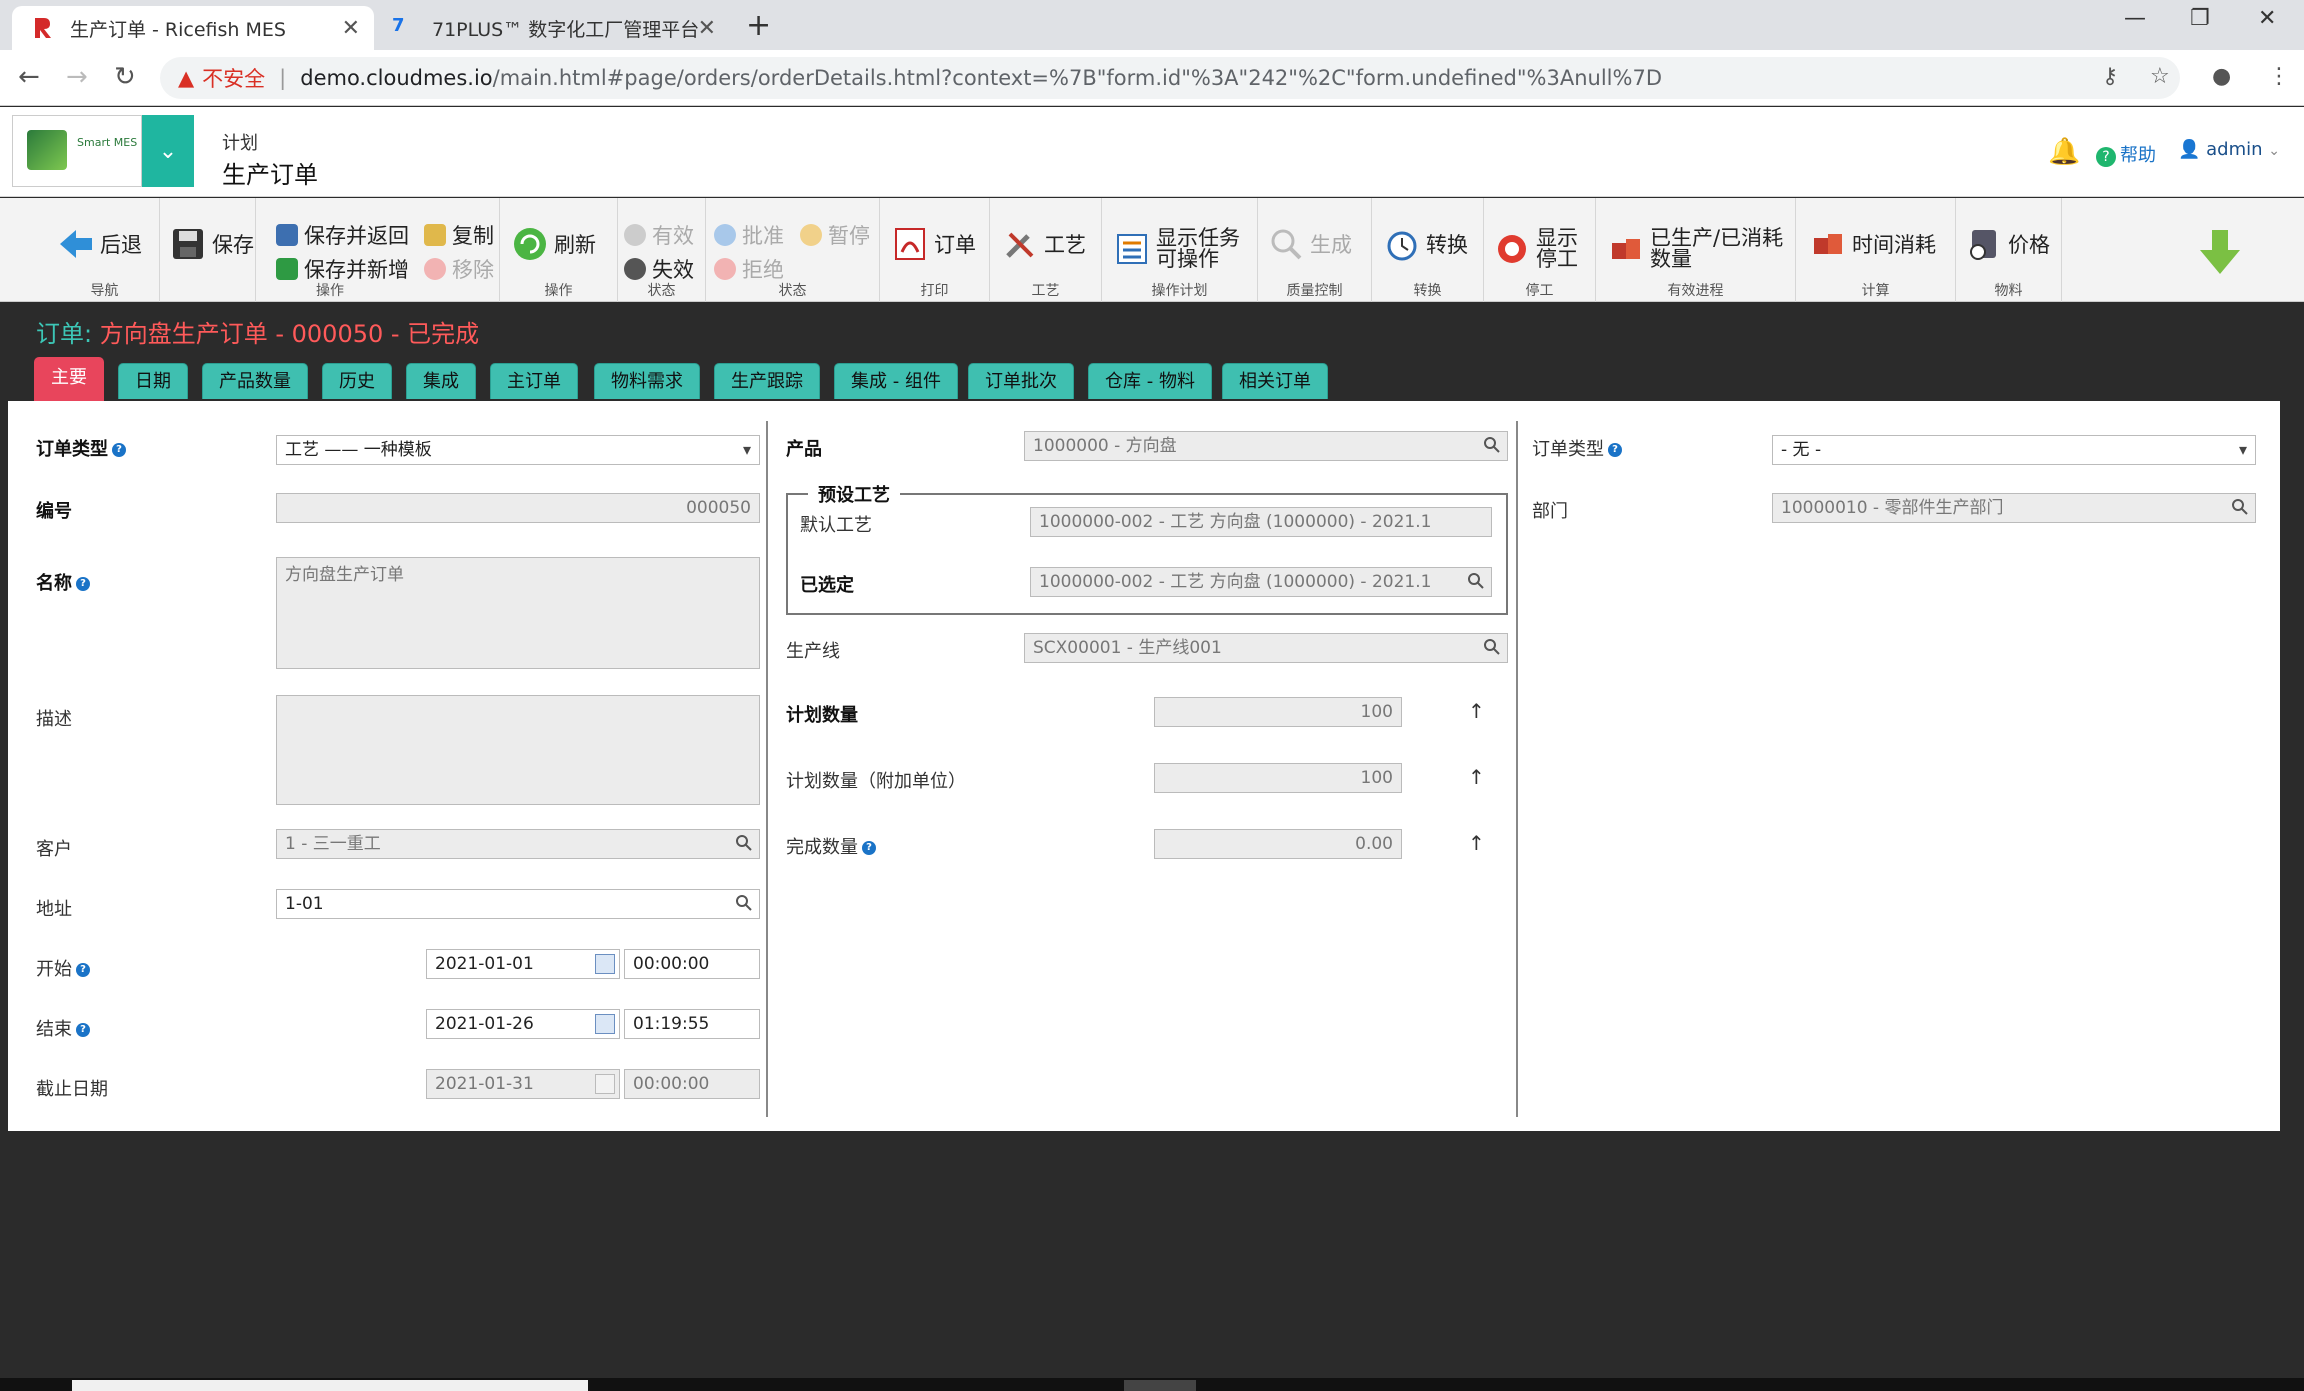 The image size is (2304, 1391). Describe the element at coordinates (178, 29) in the screenshot. I see `browser-tab-title: 生产订单 - Ricefish MES` at that location.